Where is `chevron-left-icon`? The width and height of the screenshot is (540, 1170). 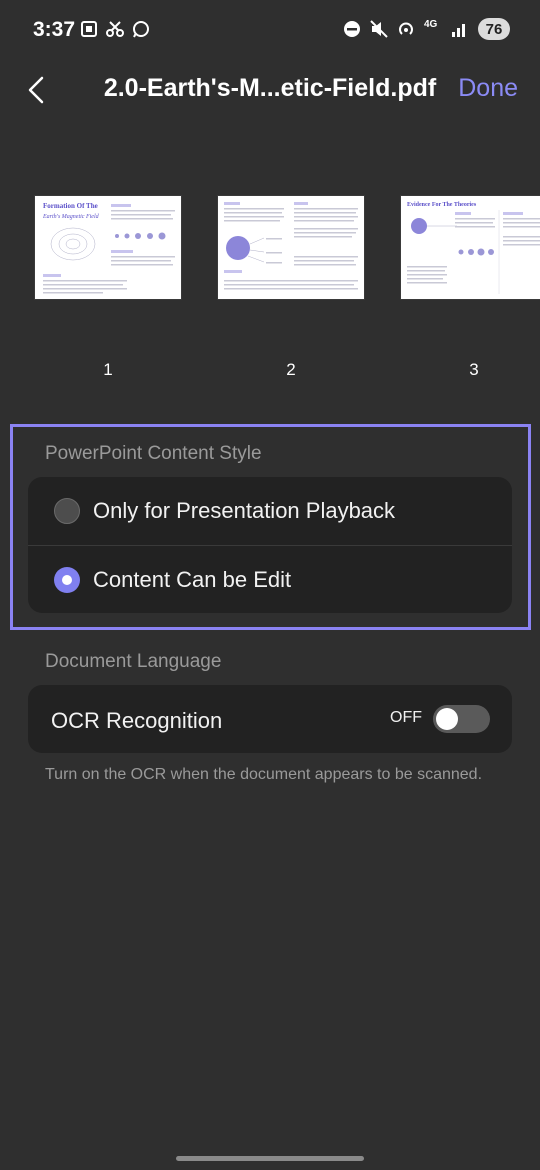 chevron-left-icon is located at coordinates (36, 90).